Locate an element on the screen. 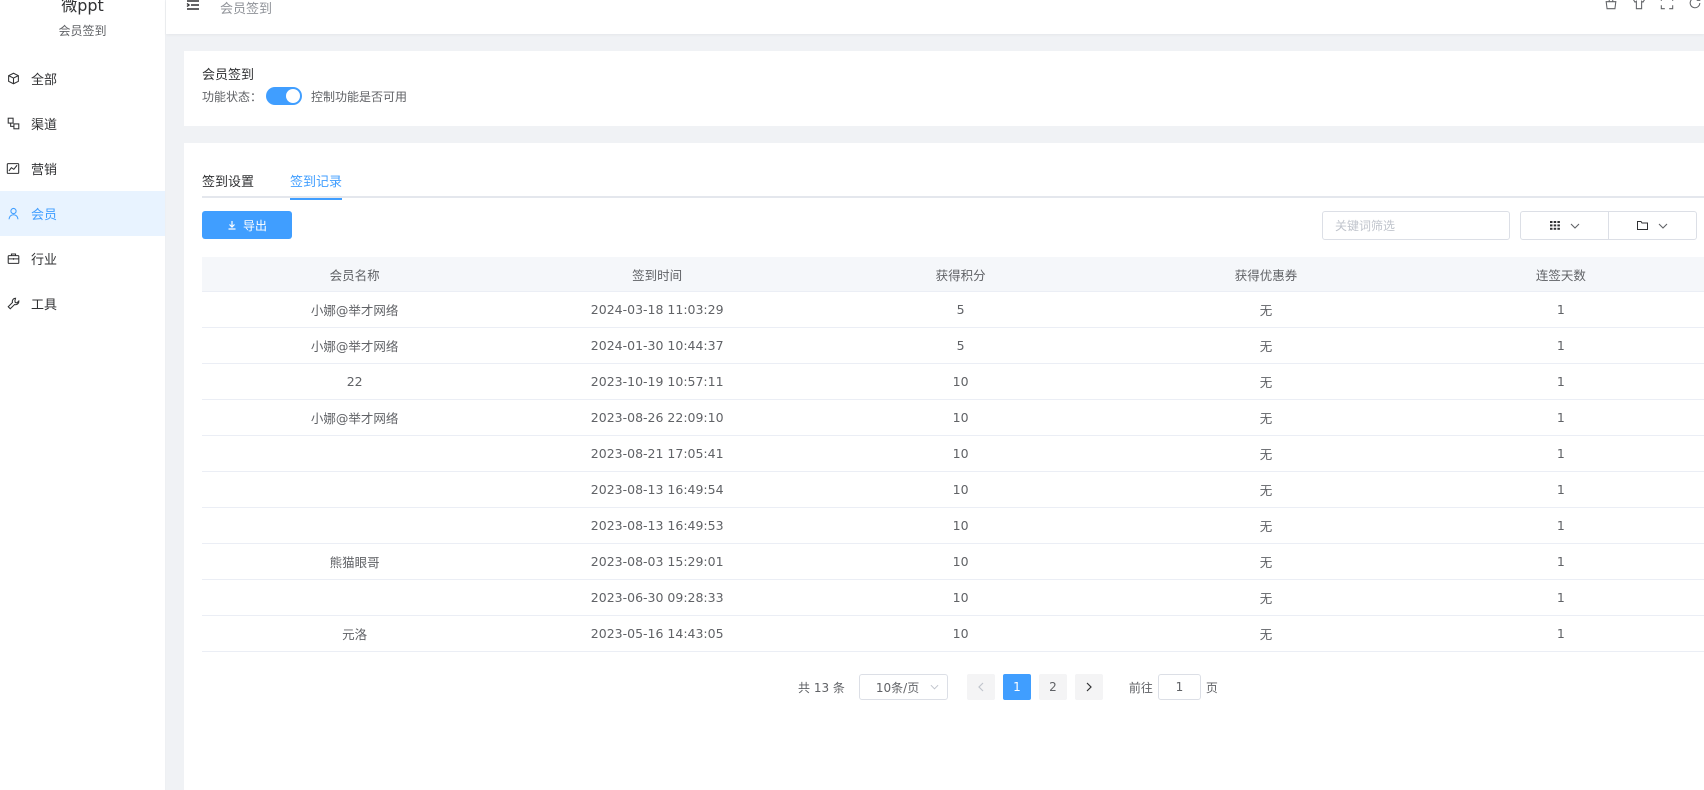 Image resolution: width=1704 pixels, height=790 pixels. sidebar-item-all: 全部 is located at coordinates (82, 78).